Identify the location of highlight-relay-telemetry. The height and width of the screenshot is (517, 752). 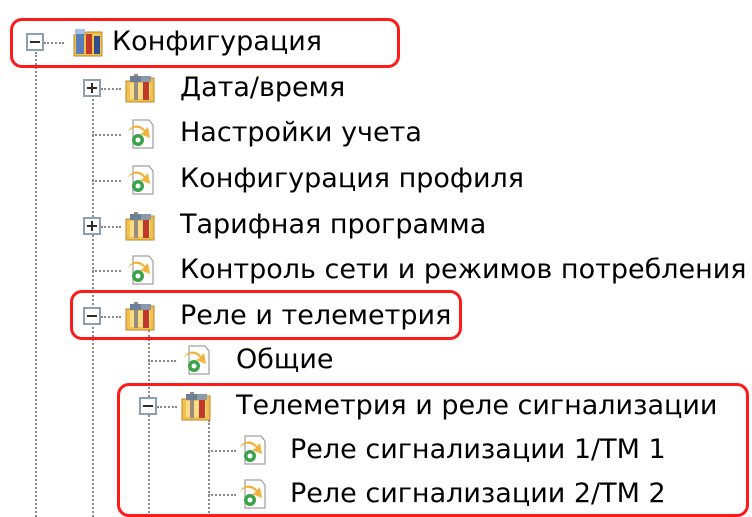
(266, 315).